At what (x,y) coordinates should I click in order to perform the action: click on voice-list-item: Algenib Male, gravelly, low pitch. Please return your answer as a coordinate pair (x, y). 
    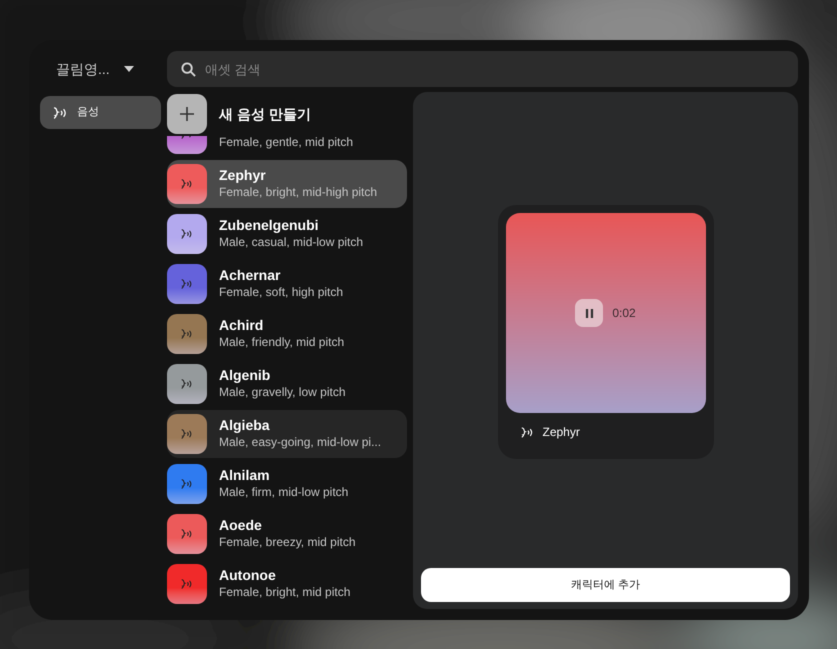
    Looking at the image, I should click on (287, 384).